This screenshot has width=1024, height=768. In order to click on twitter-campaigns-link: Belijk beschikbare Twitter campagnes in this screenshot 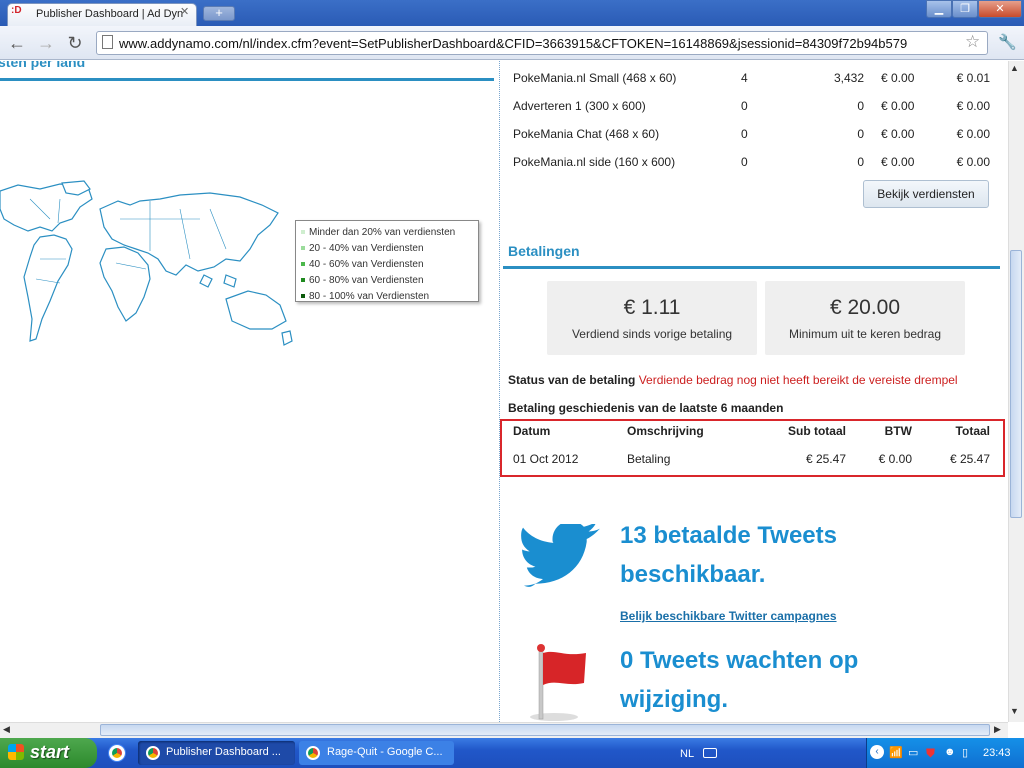, I will do `click(728, 616)`.